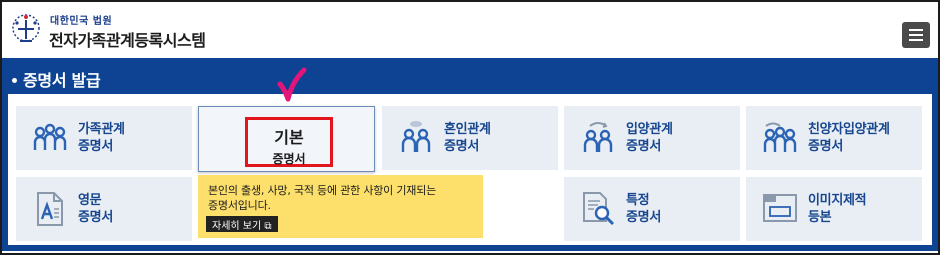  What do you see at coordinates (50, 209) in the screenshot?
I see `english-document-icon` at bounding box center [50, 209].